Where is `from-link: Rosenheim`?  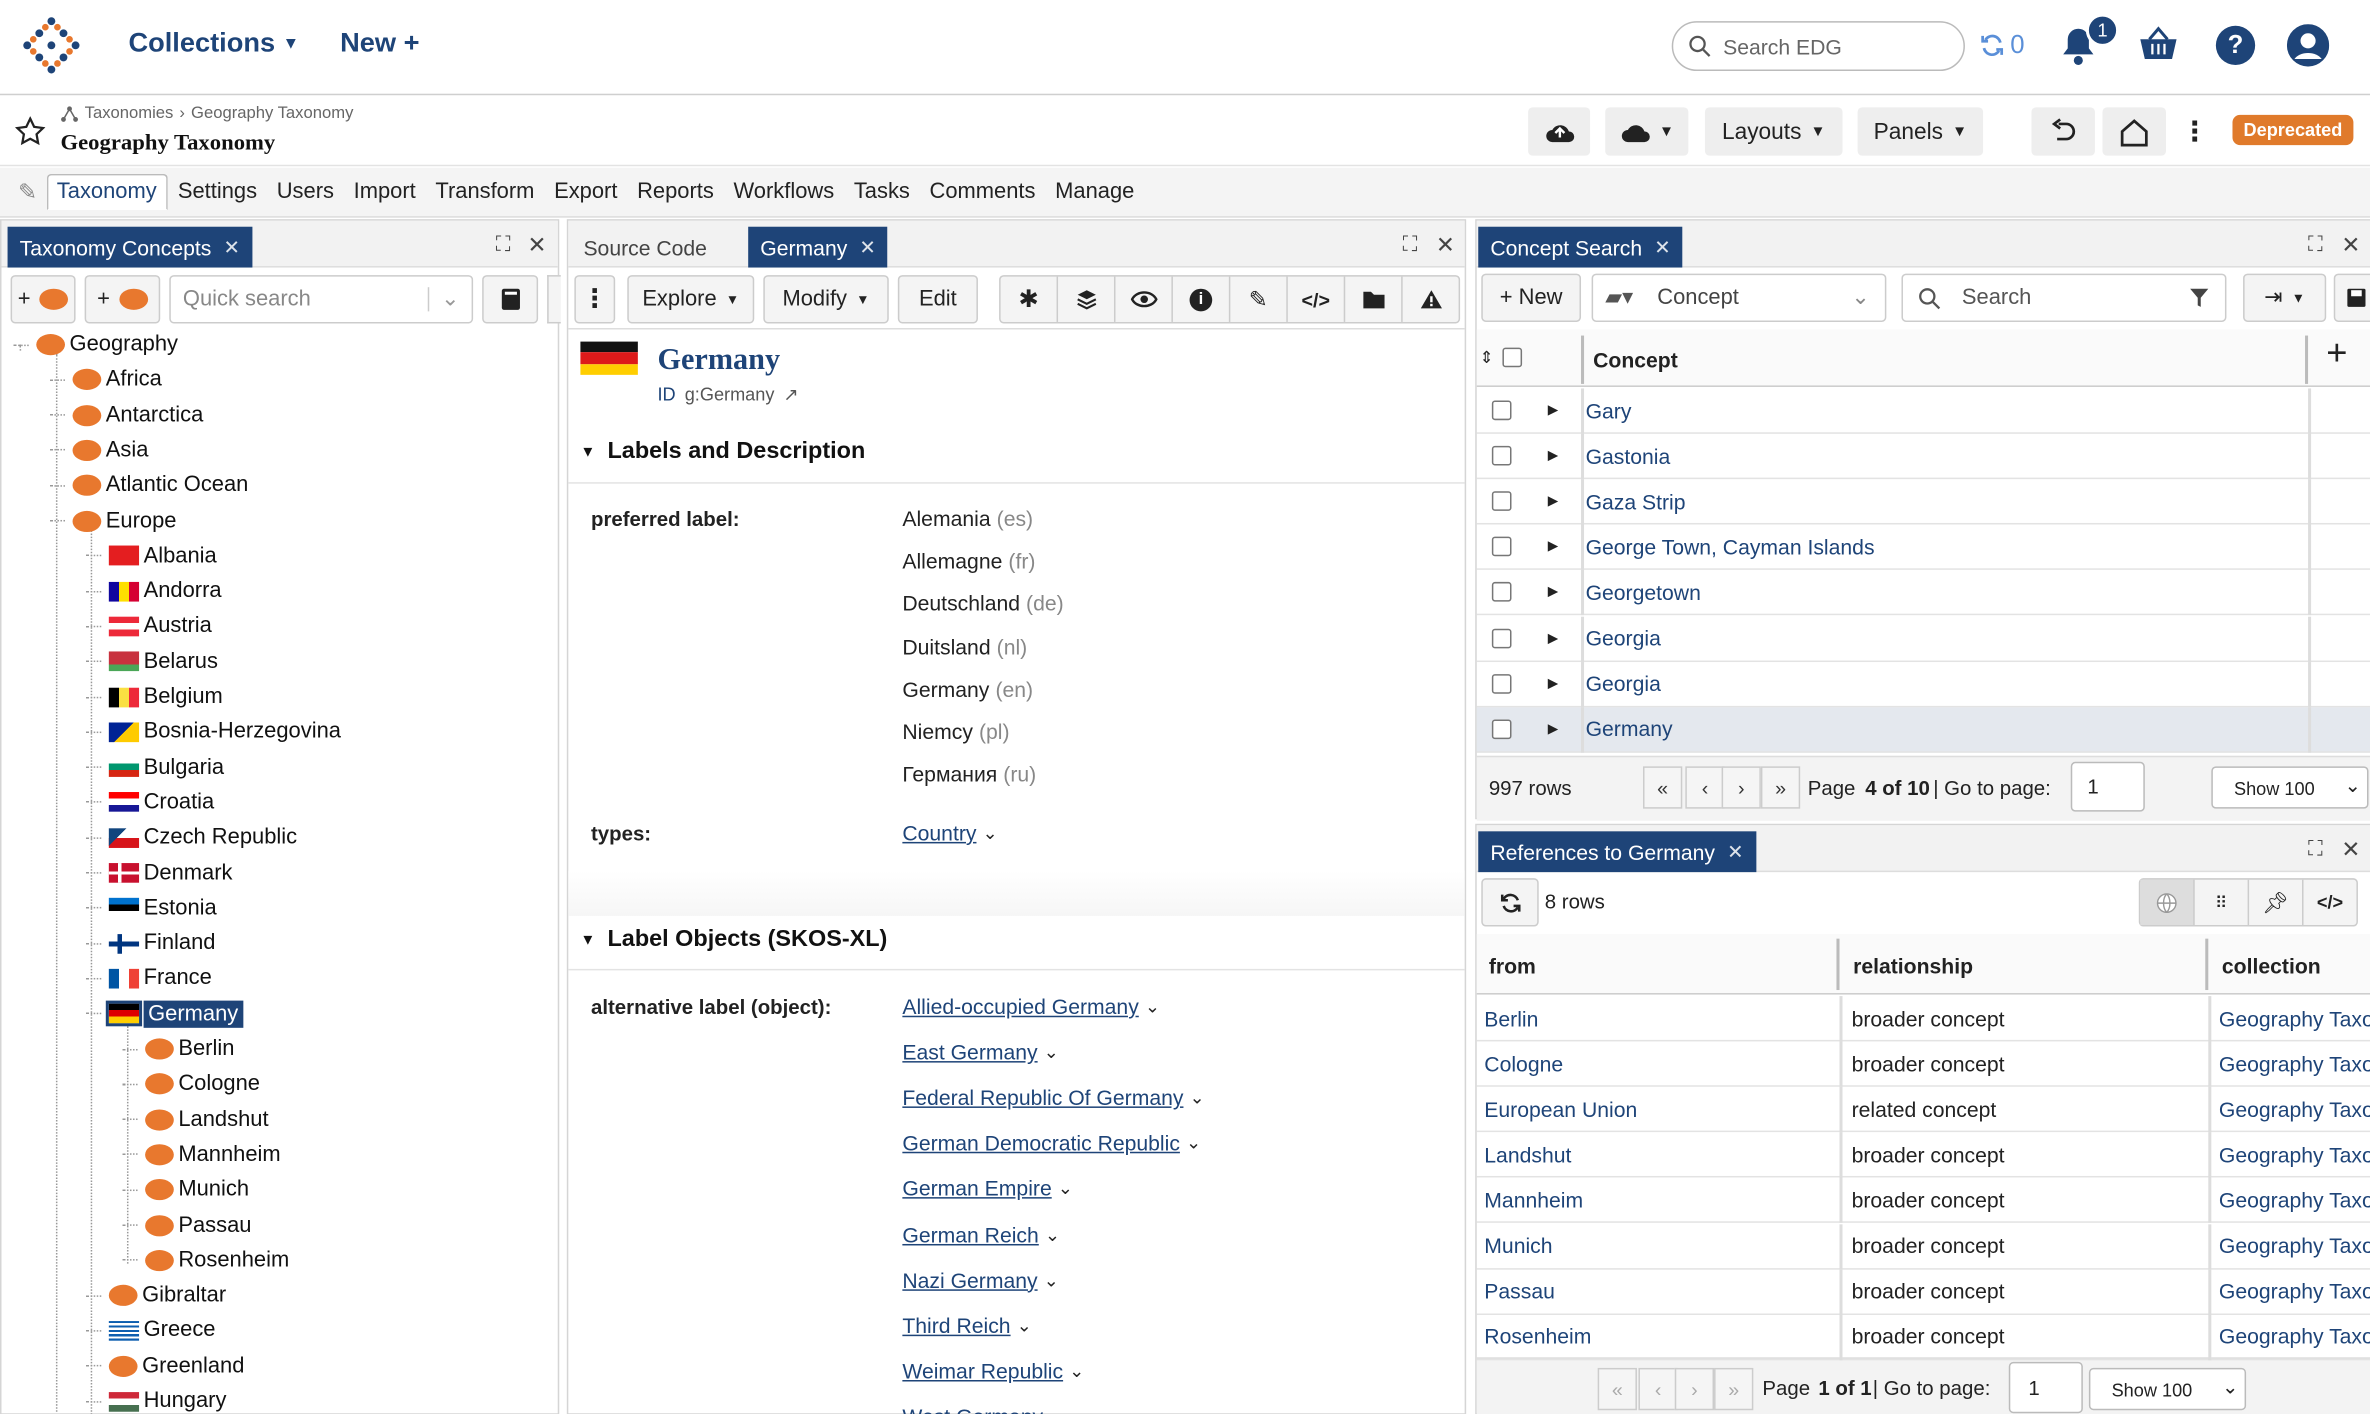
from-link: Rosenheim is located at coordinates (1537, 1336).